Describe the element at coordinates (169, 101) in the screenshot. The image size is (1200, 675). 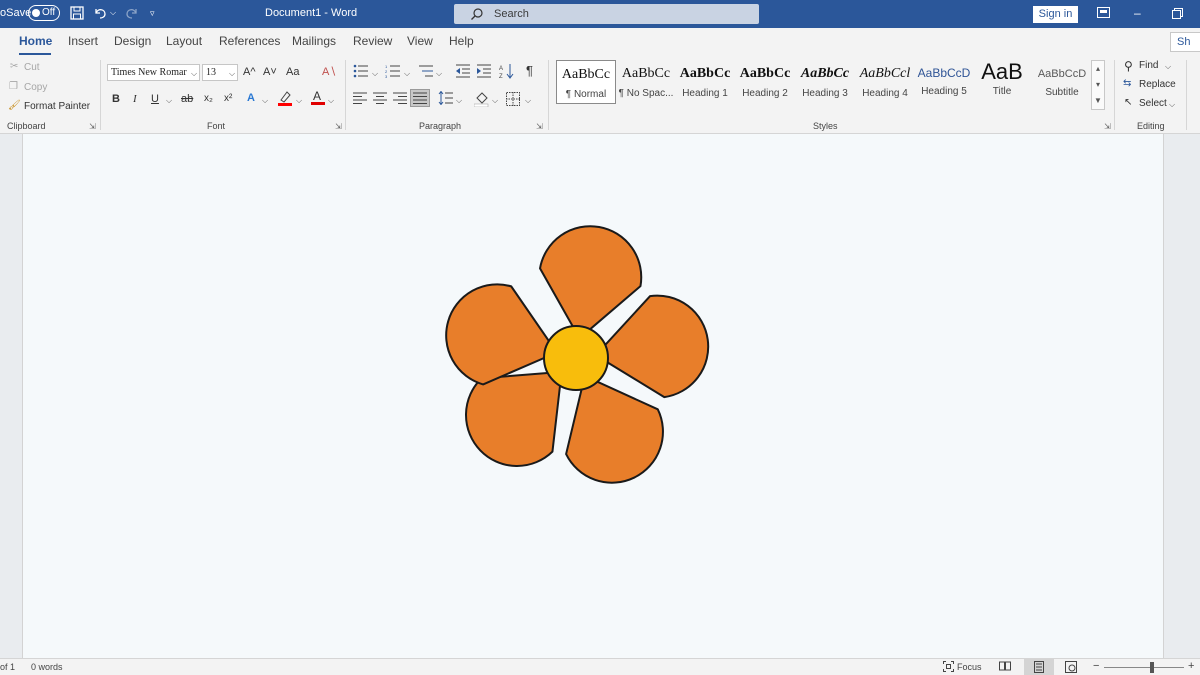
I see `underline-dropdown-icon: ⌵` at that location.